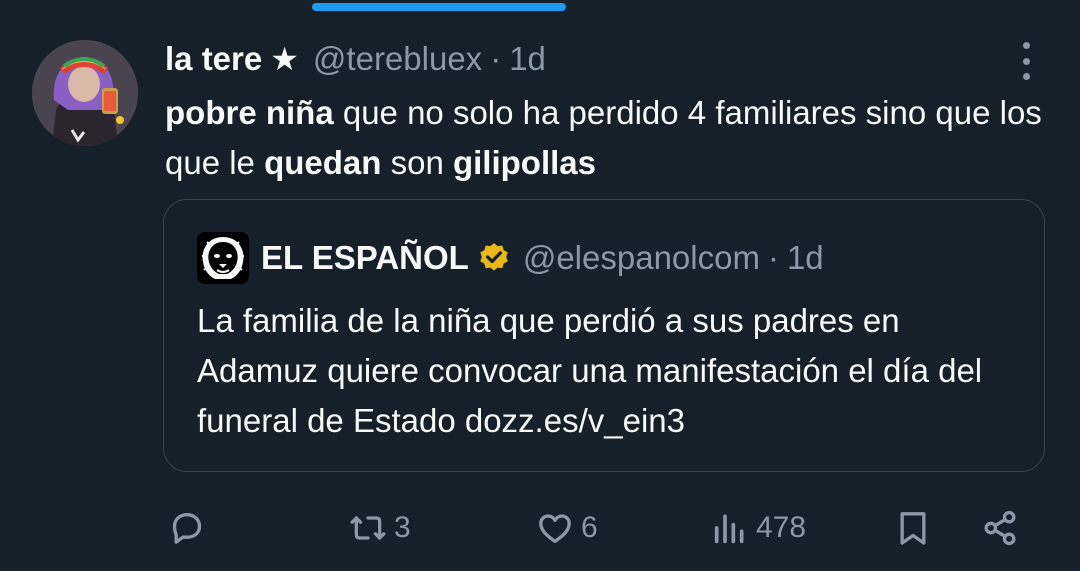 Image resolution: width=1080 pixels, height=571 pixels. What do you see at coordinates (284, 59) in the screenshot?
I see `star-icon: ★` at bounding box center [284, 59].